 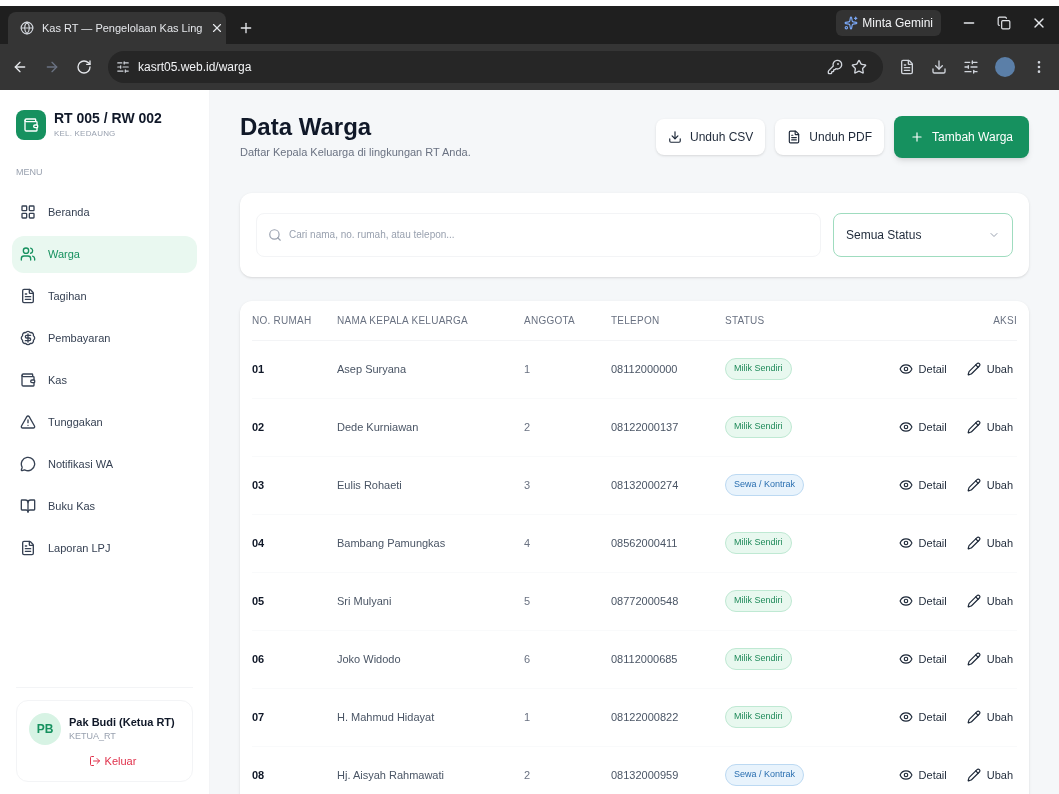 I want to click on column-header: STATUS, so click(x=745, y=320).